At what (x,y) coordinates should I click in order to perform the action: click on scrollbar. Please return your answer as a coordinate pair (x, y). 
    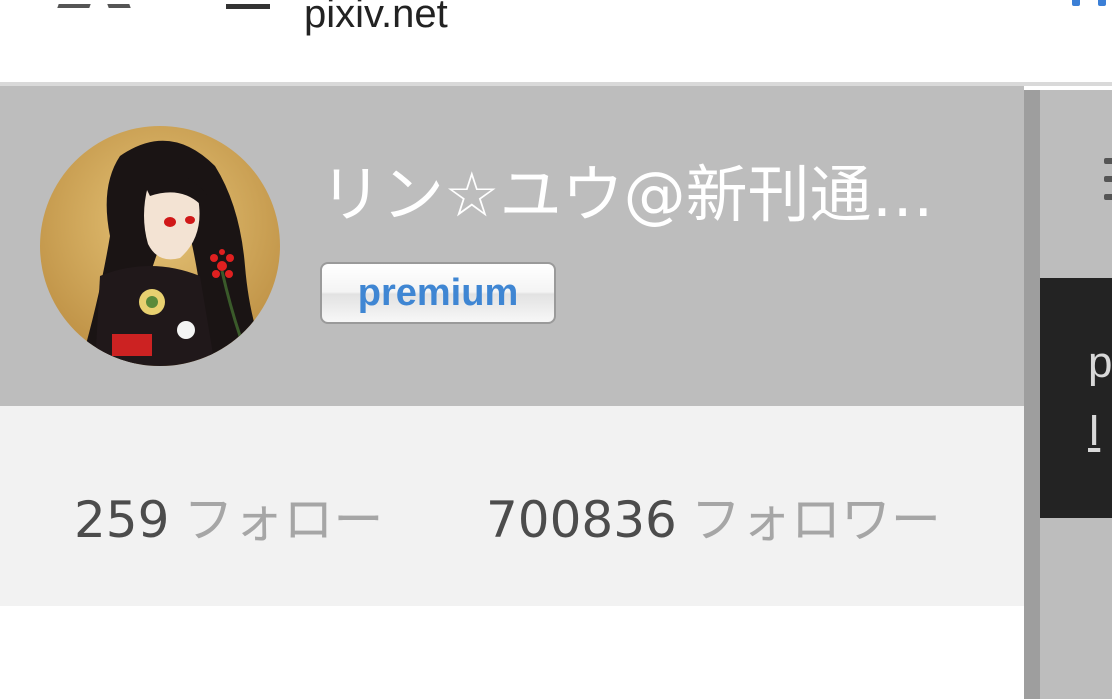
    Looking at the image, I should click on (1032, 394).